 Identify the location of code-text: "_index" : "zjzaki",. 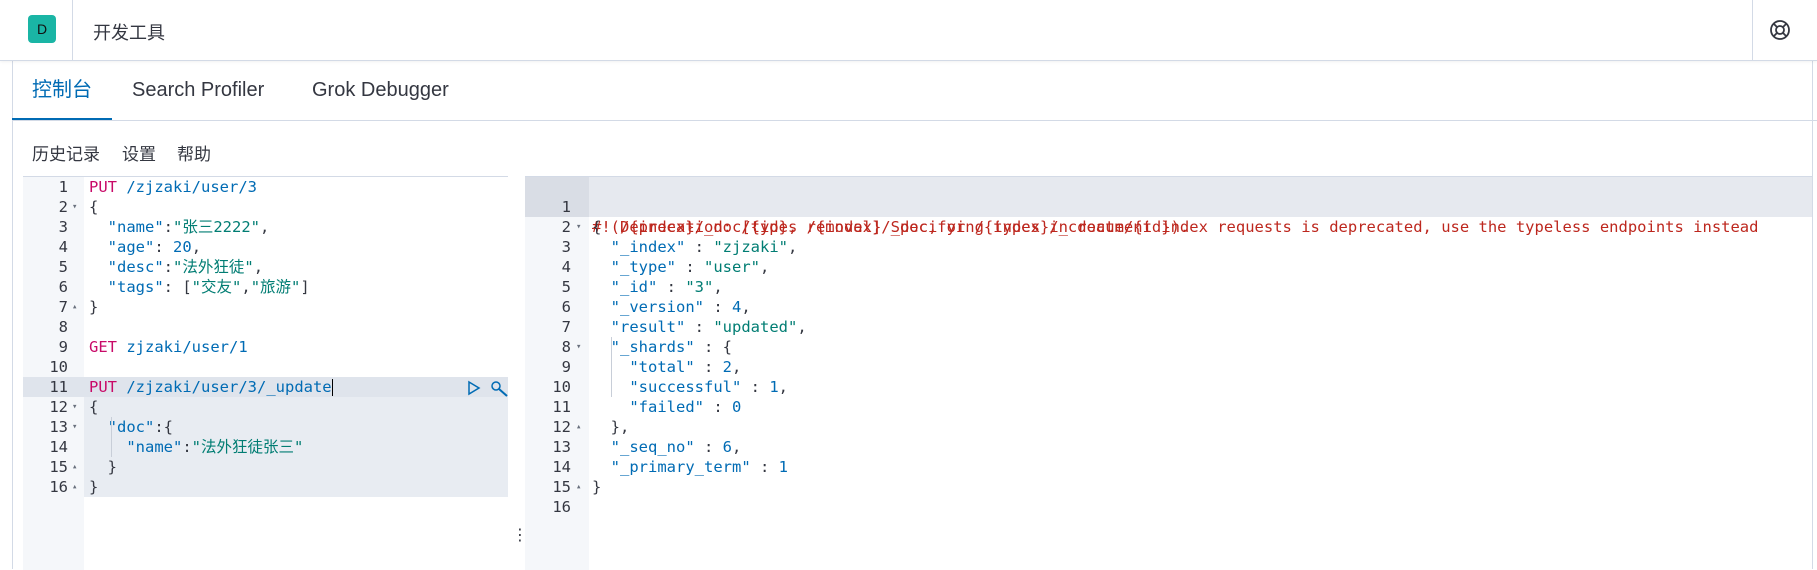
(704, 247).